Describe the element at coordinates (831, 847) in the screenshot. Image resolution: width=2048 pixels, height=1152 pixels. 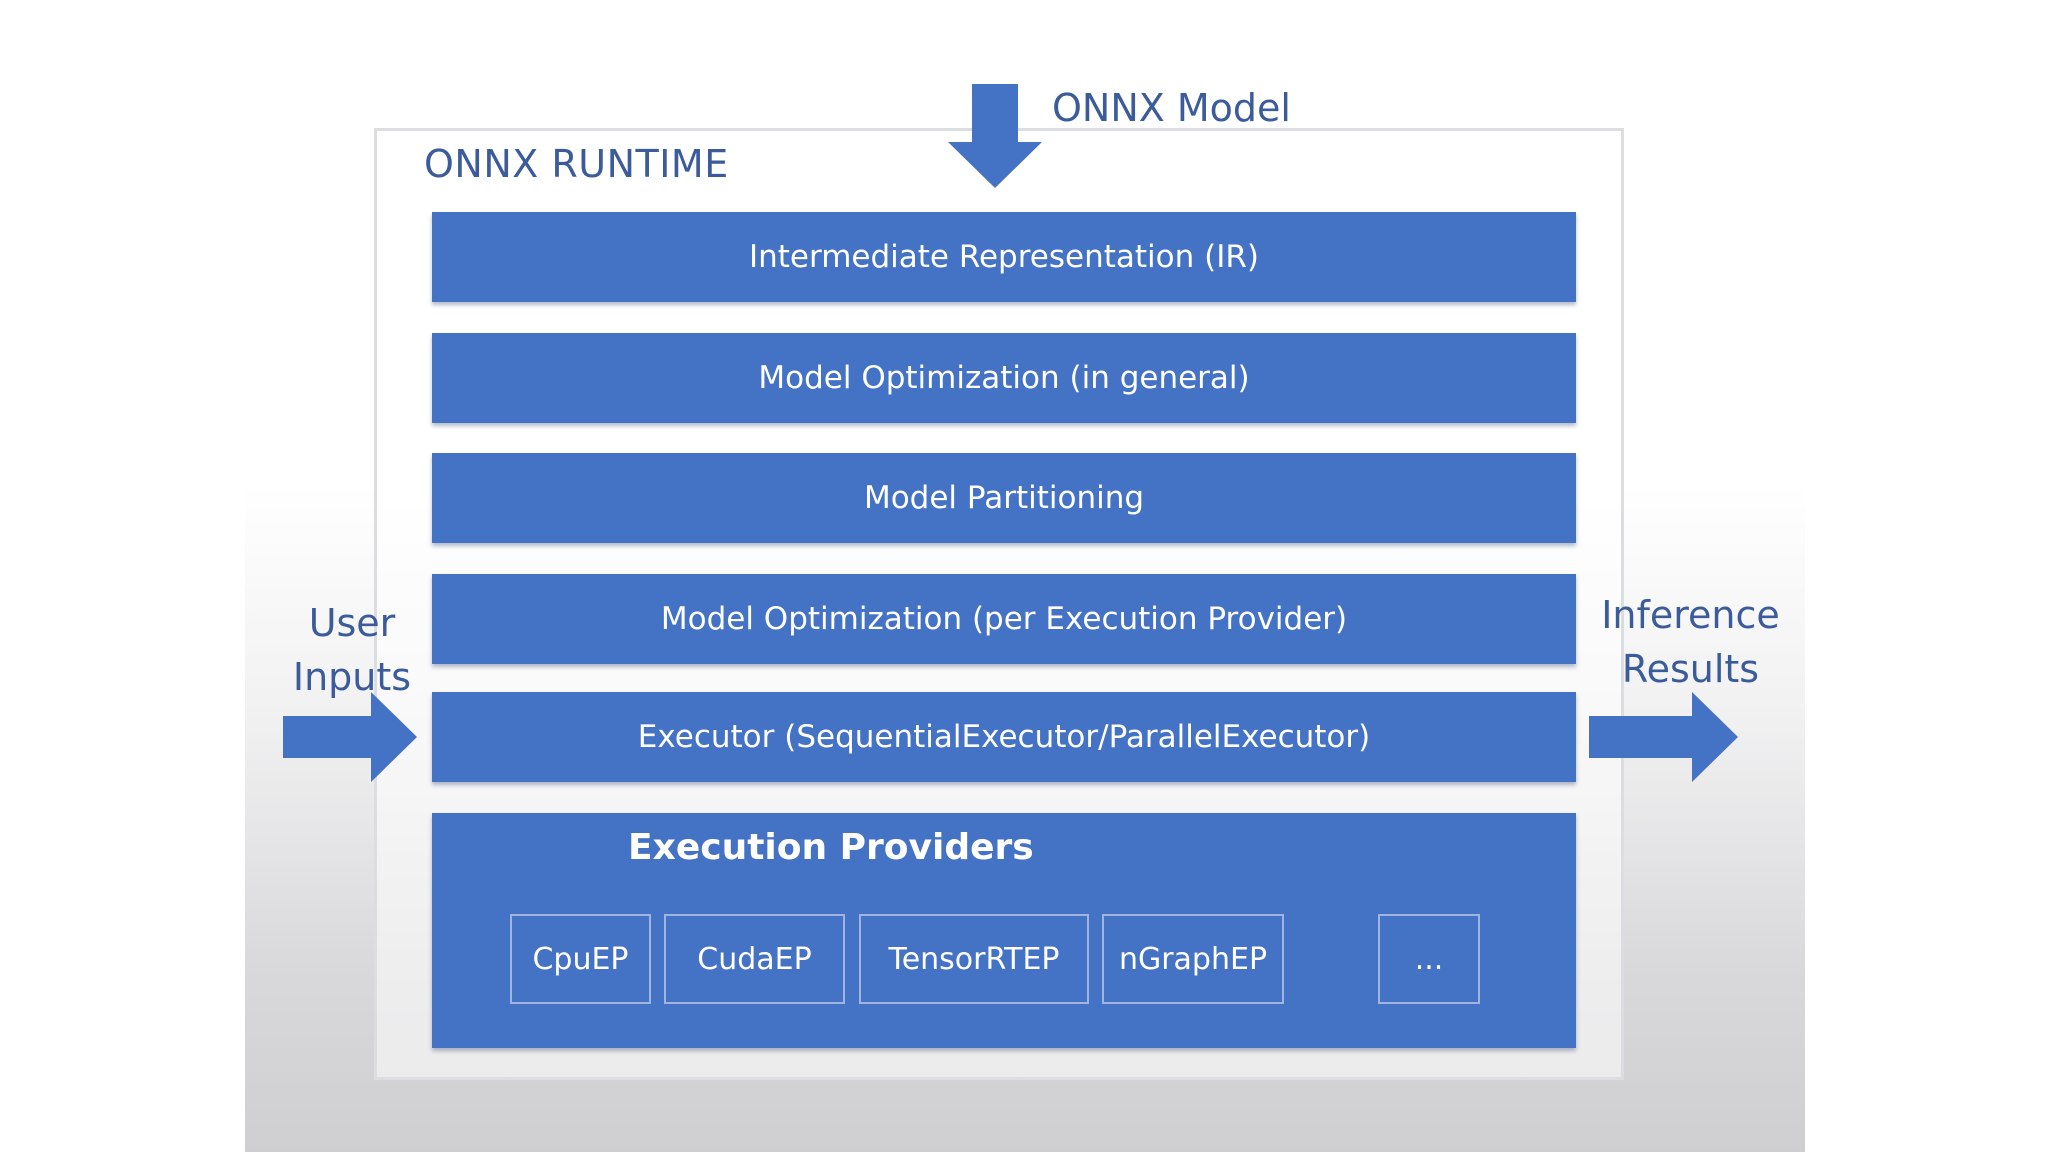
I see `execution-providers-title: Execution Providers` at that location.